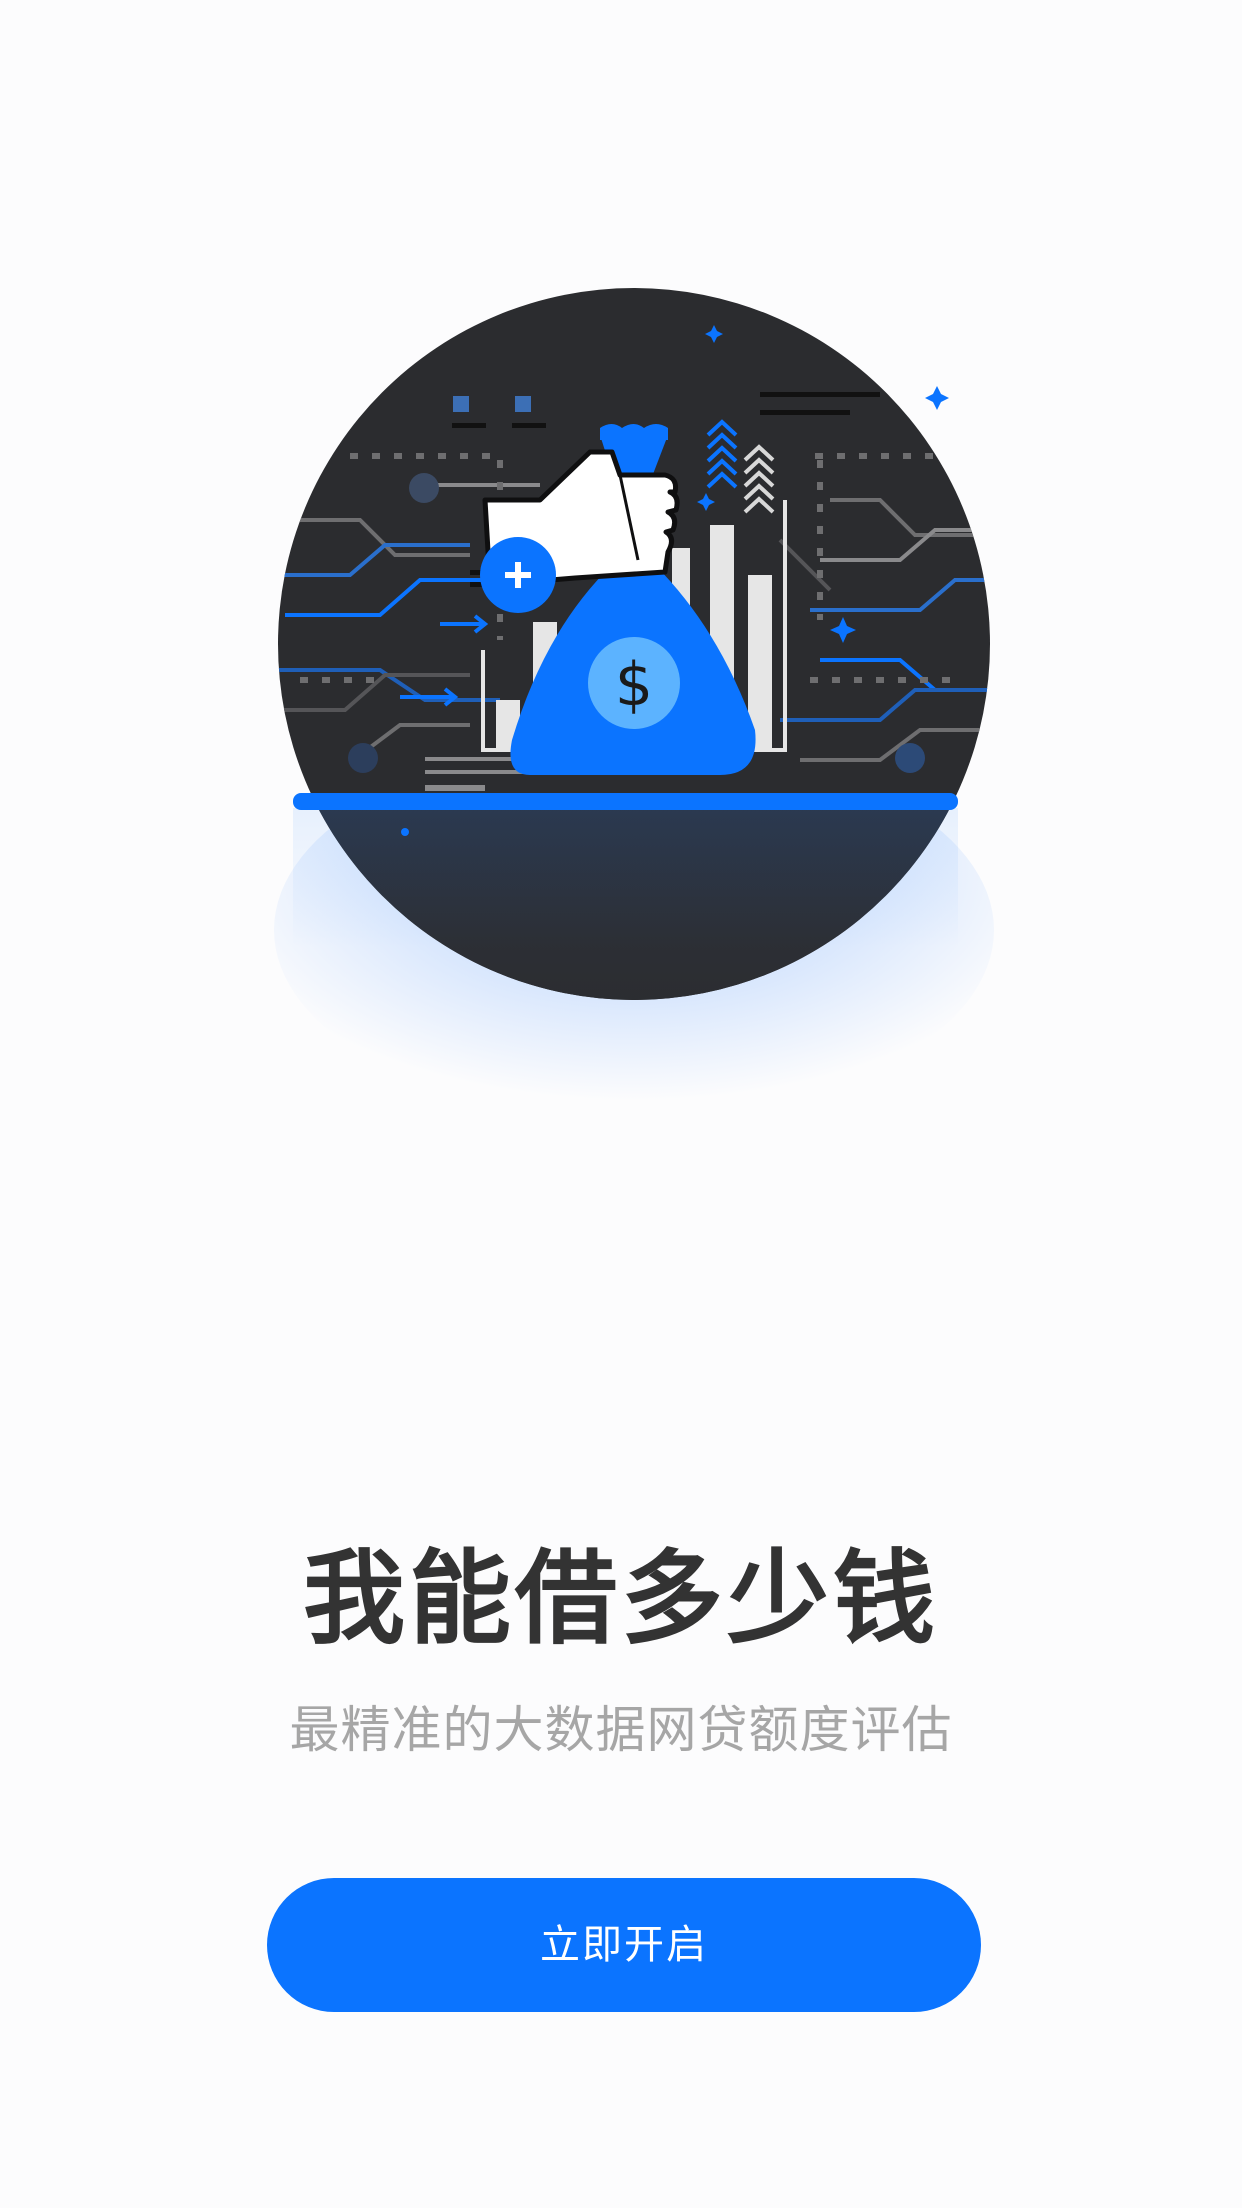 This screenshot has width=1242, height=2208. Describe the element at coordinates (518, 575) in the screenshot. I see `plus-icon` at that location.